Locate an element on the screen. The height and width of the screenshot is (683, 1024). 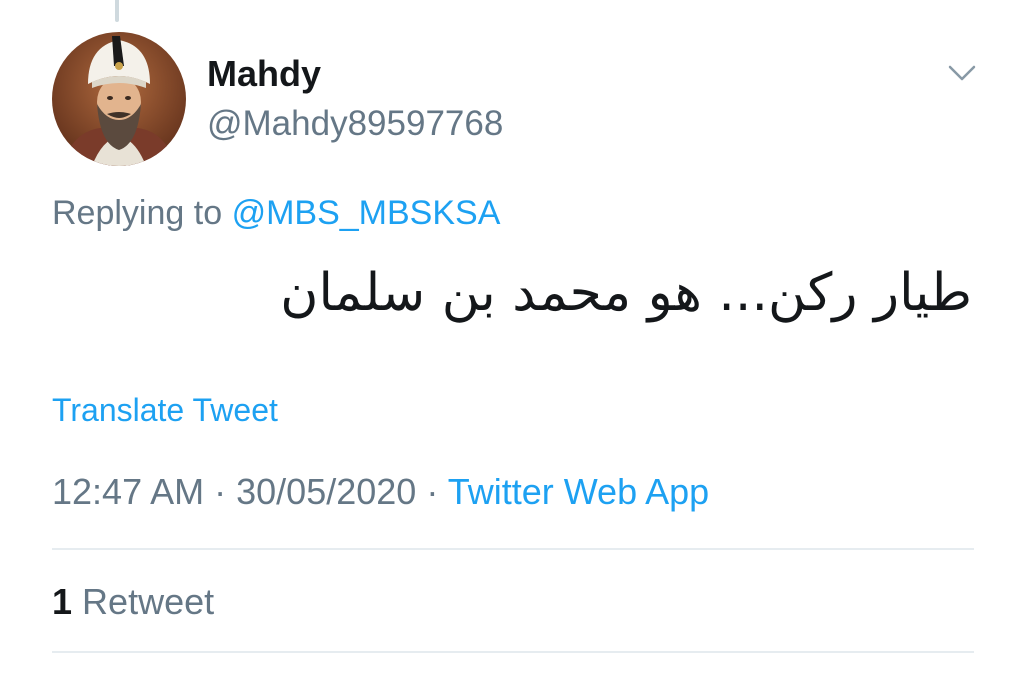
thread-connector-line is located at coordinates (117, 11).